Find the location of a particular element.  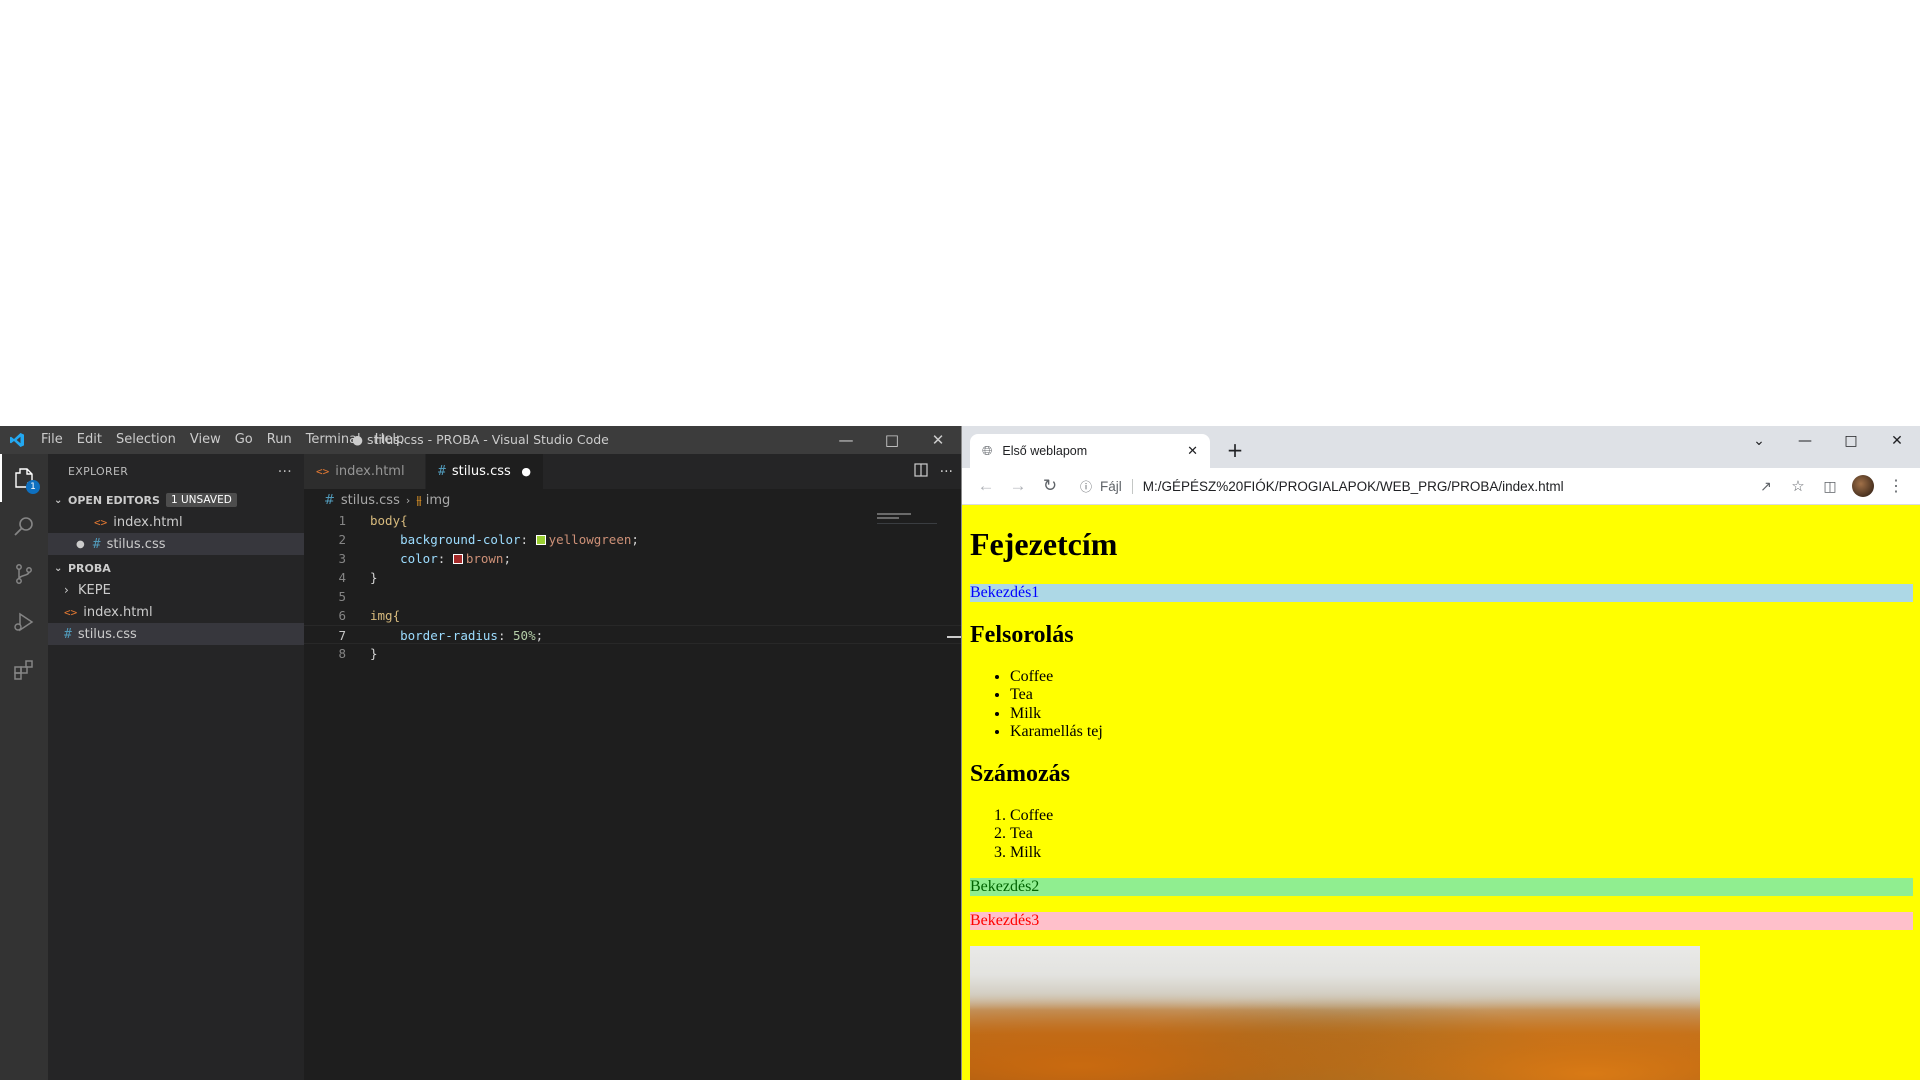

page-heading: Fejezetcím is located at coordinates (1044, 544).